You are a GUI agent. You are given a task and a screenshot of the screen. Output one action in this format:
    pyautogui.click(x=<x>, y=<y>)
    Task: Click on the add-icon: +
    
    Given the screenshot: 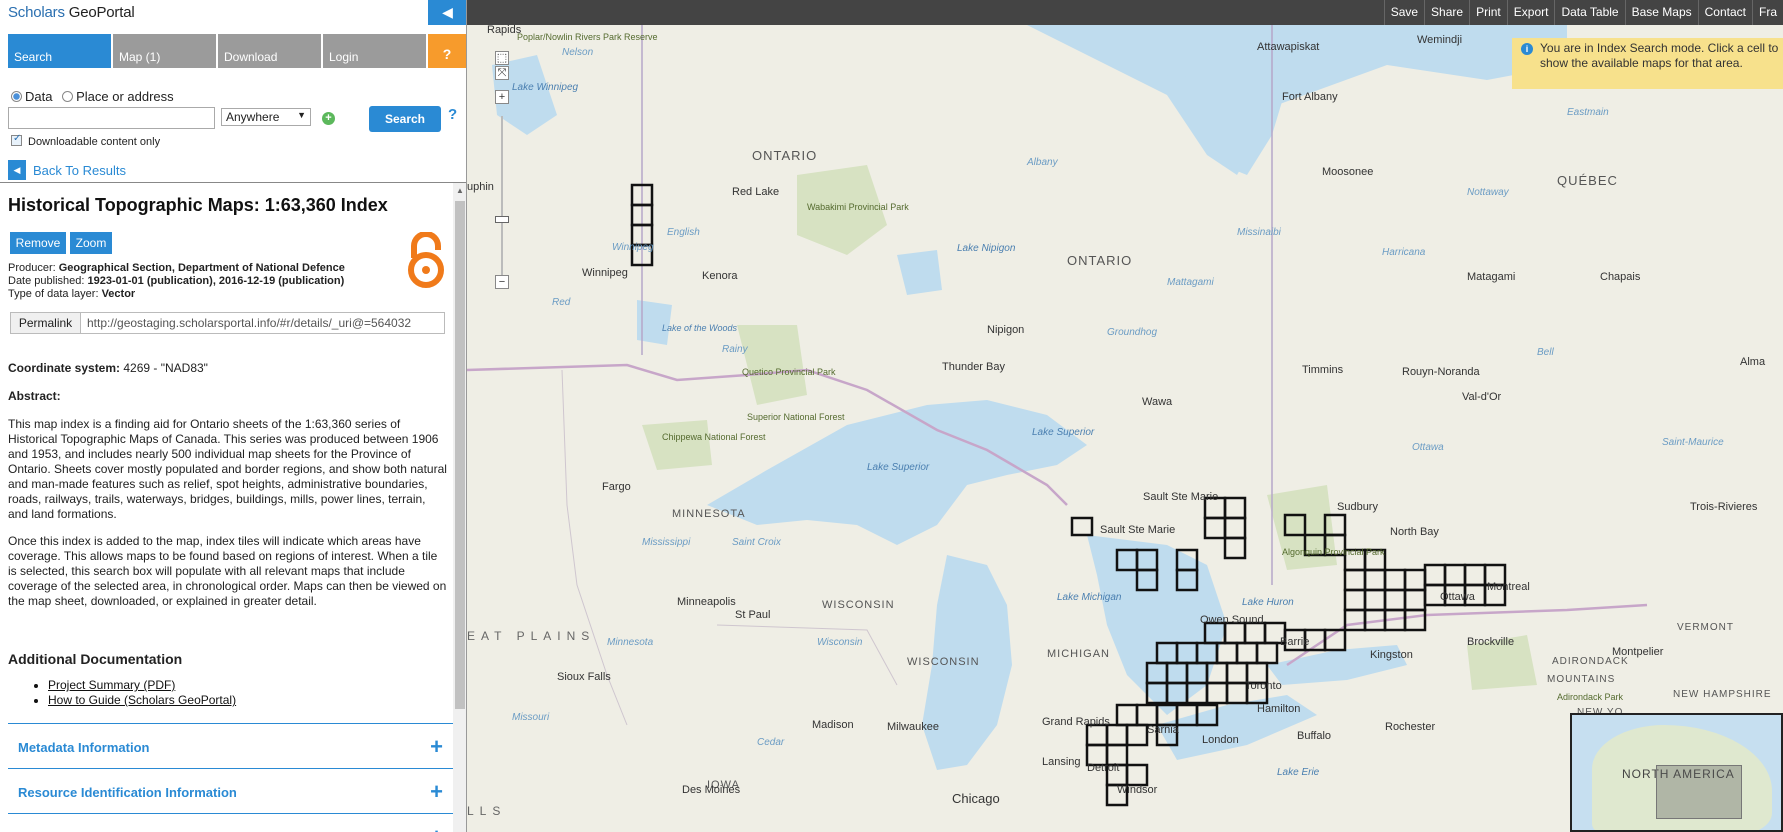 What is the action you would take?
    pyautogui.click(x=328, y=118)
    